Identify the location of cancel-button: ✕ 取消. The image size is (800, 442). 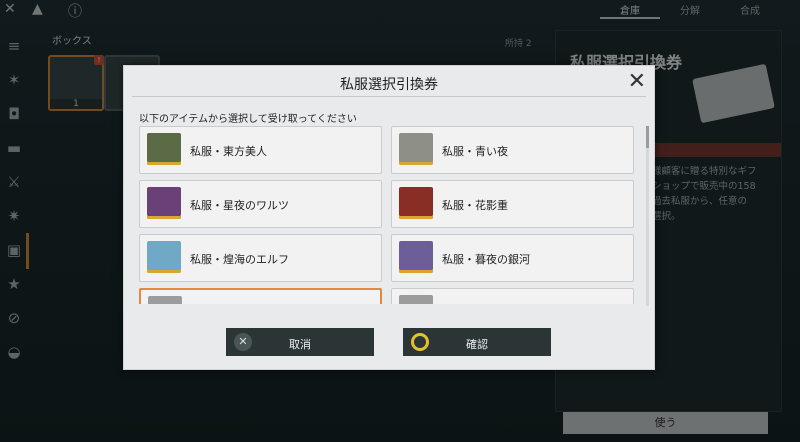
(300, 342).